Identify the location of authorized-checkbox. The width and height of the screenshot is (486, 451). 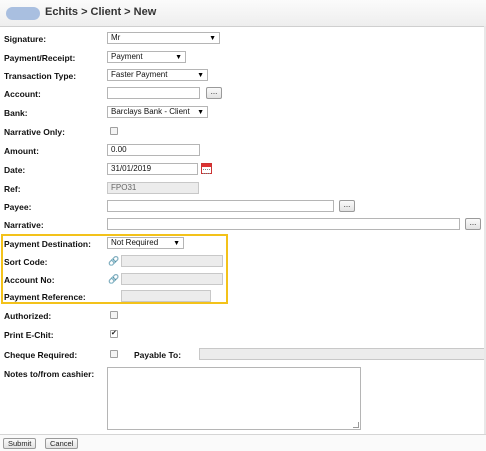
(114, 315).